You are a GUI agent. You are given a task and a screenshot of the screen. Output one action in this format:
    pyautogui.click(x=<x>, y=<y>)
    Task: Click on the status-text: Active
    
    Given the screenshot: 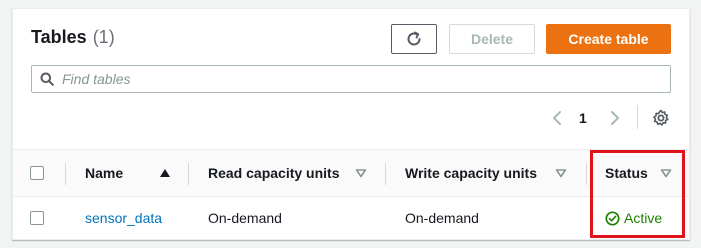 What is the action you would take?
    pyautogui.click(x=643, y=218)
    